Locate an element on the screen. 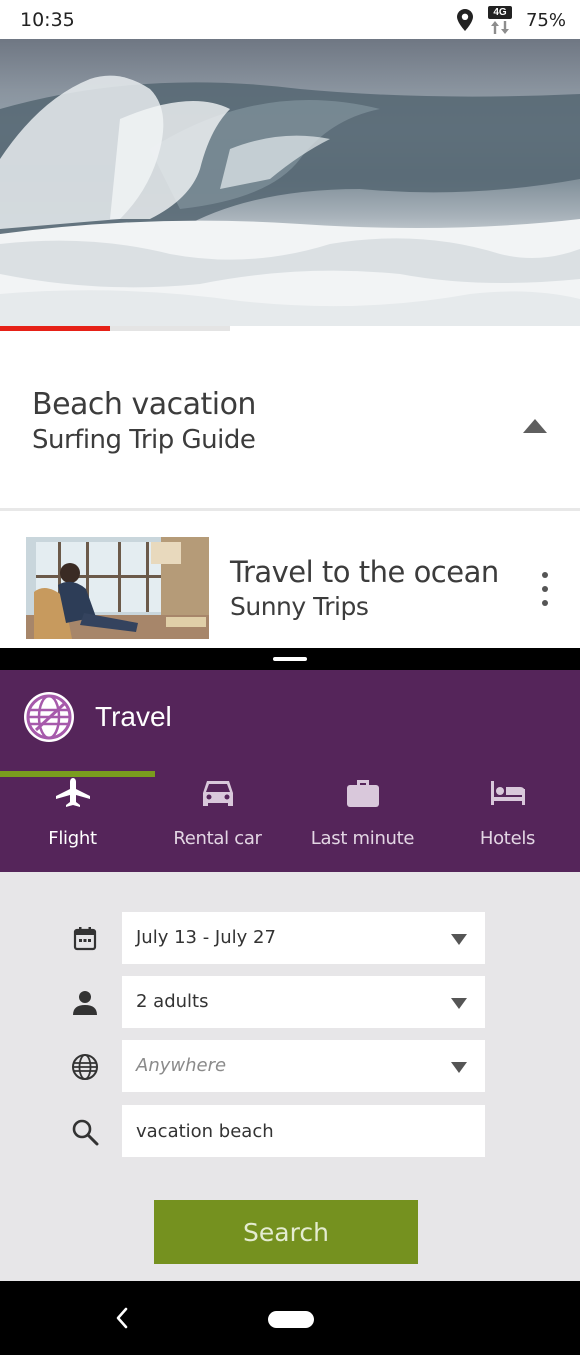 Image resolution: width=580 pixels, height=1355 pixels. network-type-label: 4G is located at coordinates (499, 12).